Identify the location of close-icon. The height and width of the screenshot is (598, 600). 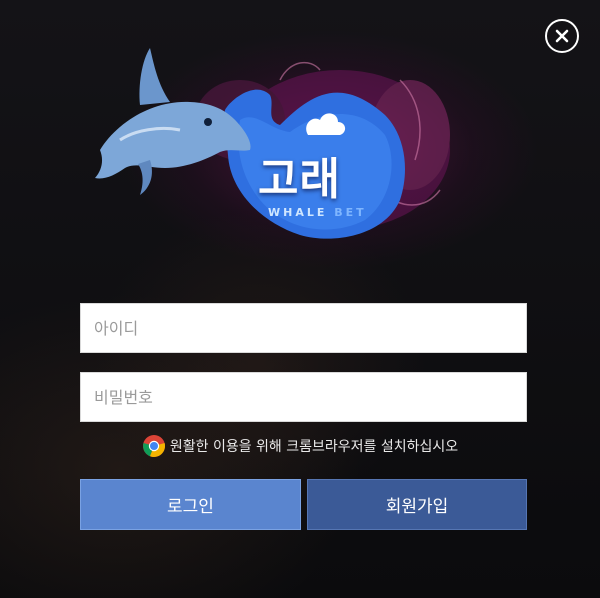
(562, 36).